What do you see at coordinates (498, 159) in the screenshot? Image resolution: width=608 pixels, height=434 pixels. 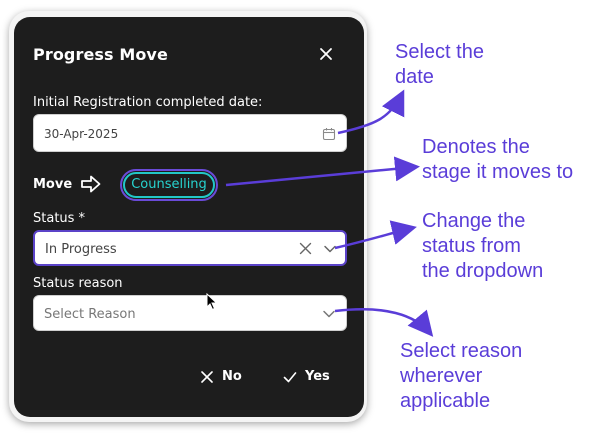 I see `annotation-stage: Denotes the stage it moves to` at bounding box center [498, 159].